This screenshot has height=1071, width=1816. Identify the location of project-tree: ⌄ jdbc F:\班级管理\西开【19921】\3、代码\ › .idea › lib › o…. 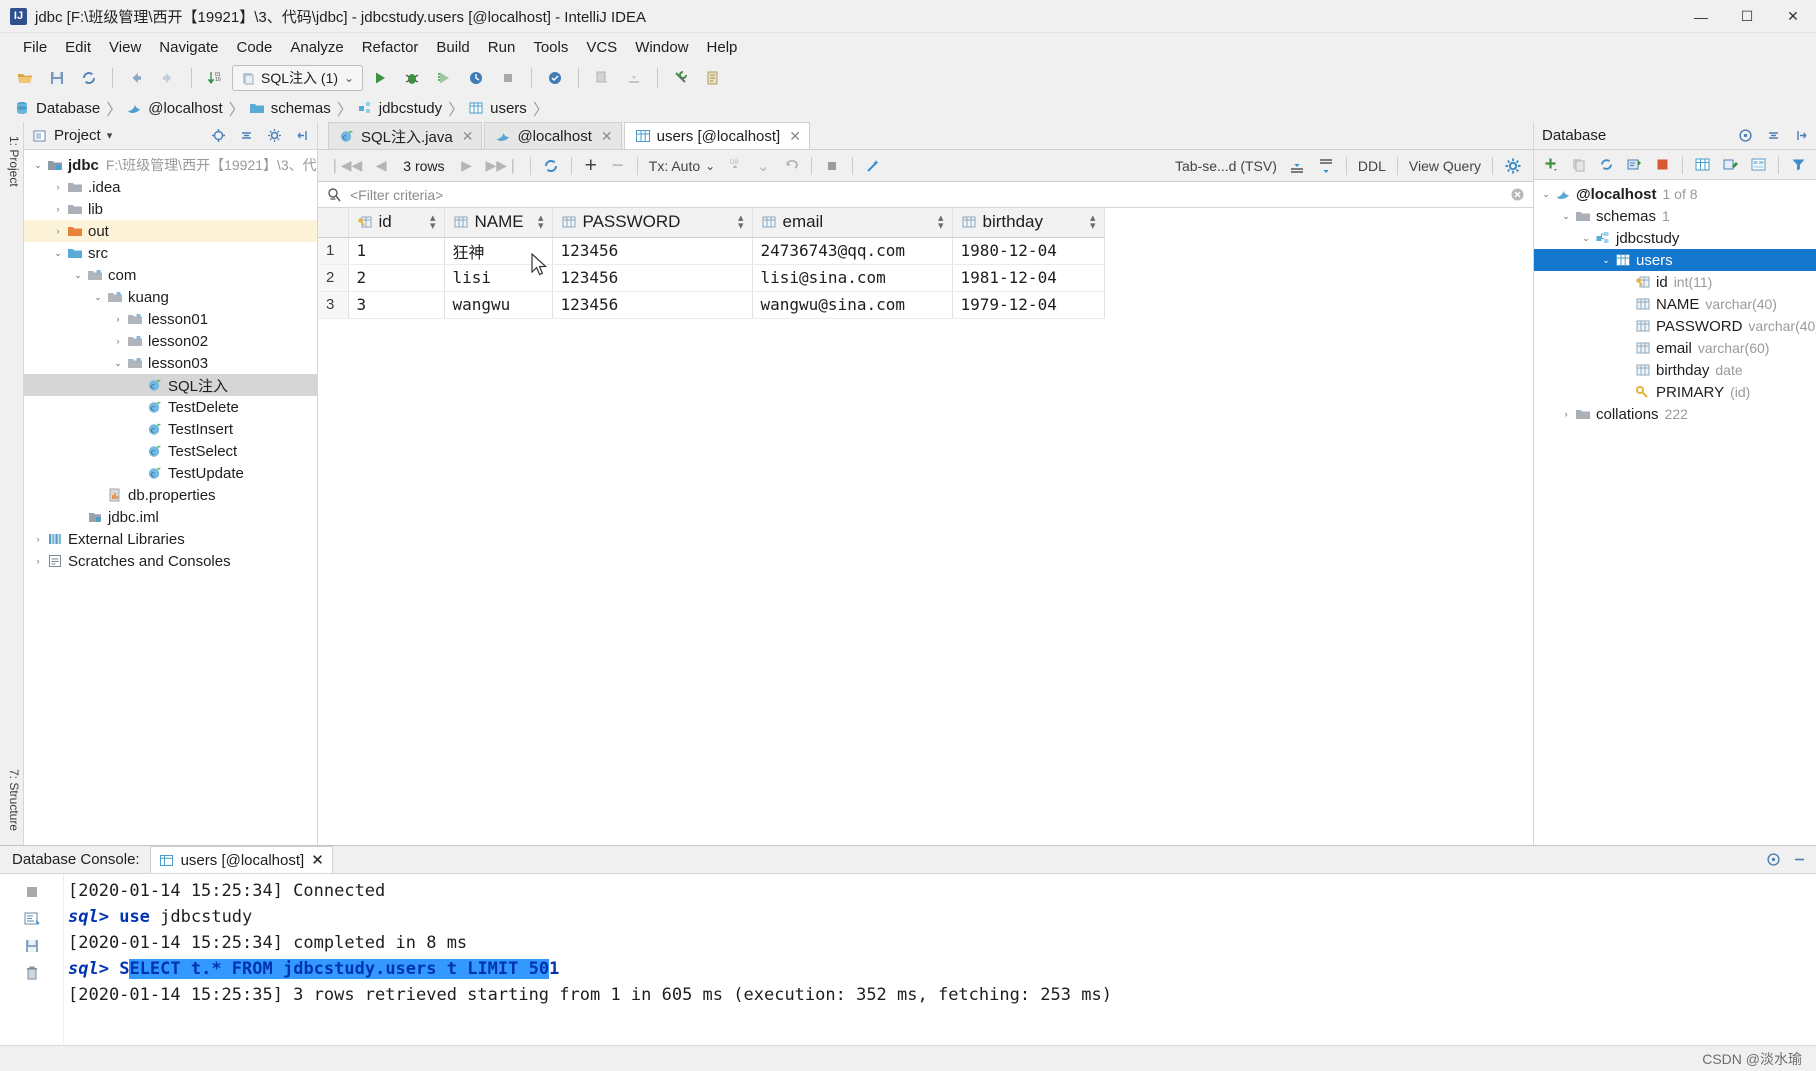
(170, 497).